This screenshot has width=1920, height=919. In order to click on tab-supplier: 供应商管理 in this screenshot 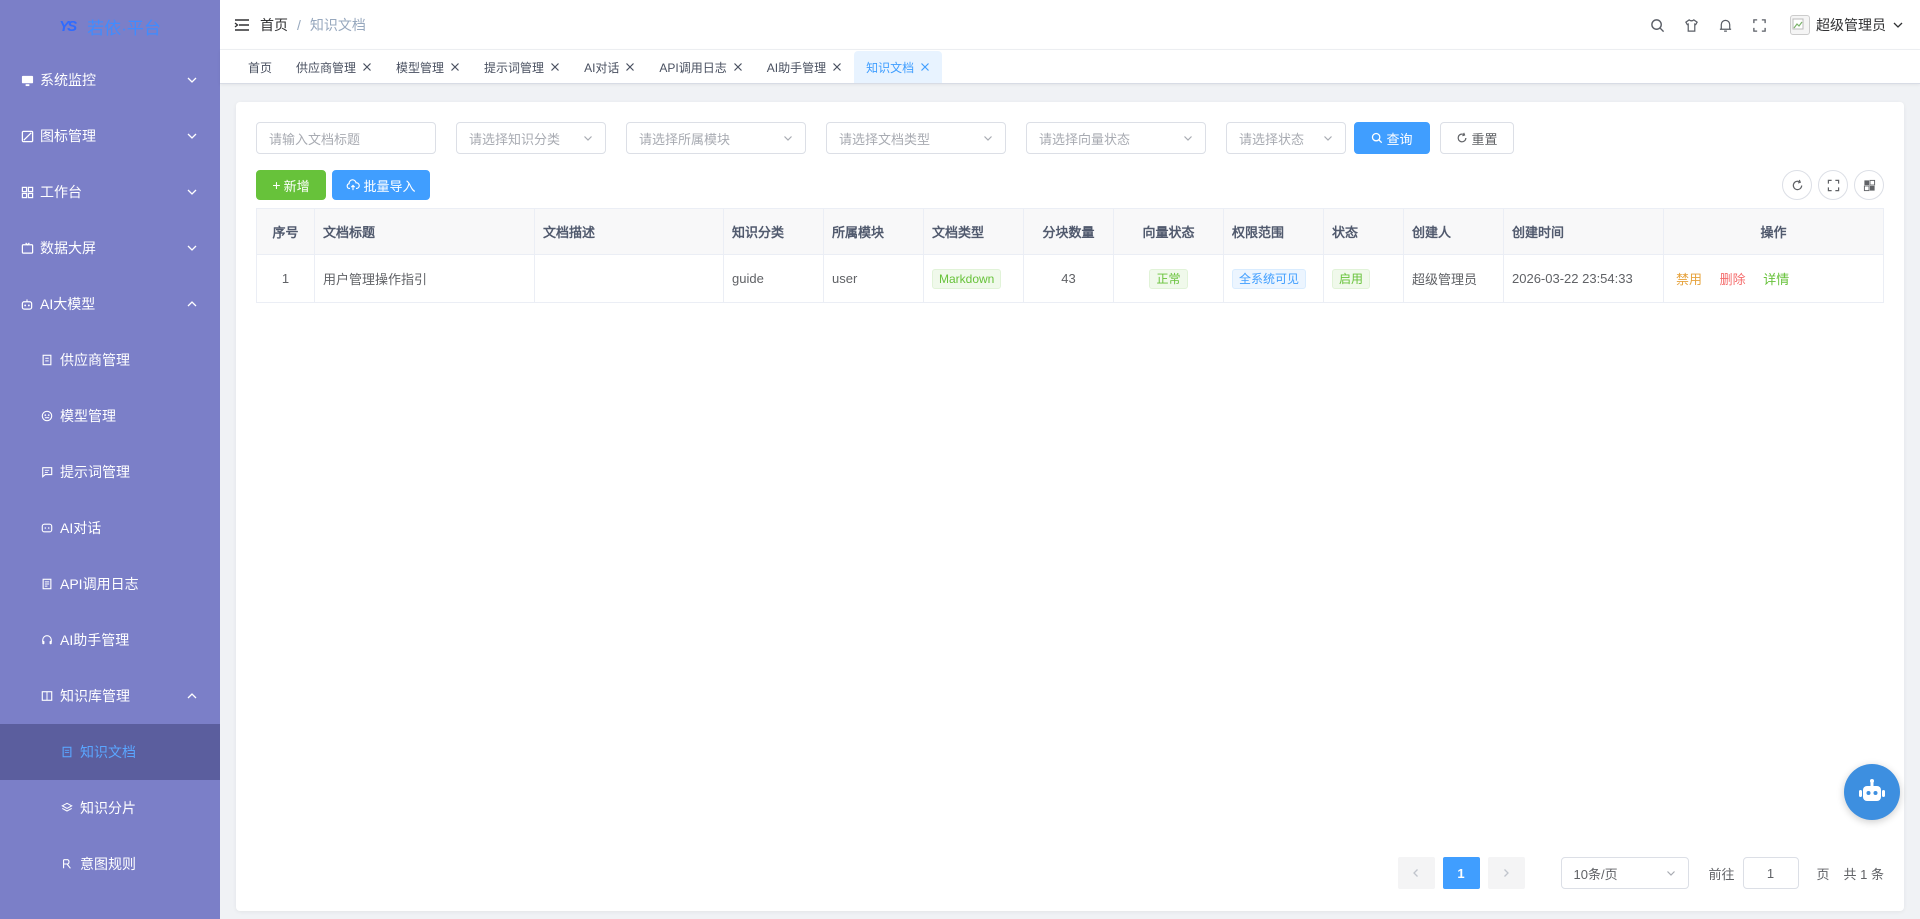, I will do `click(334, 67)`.